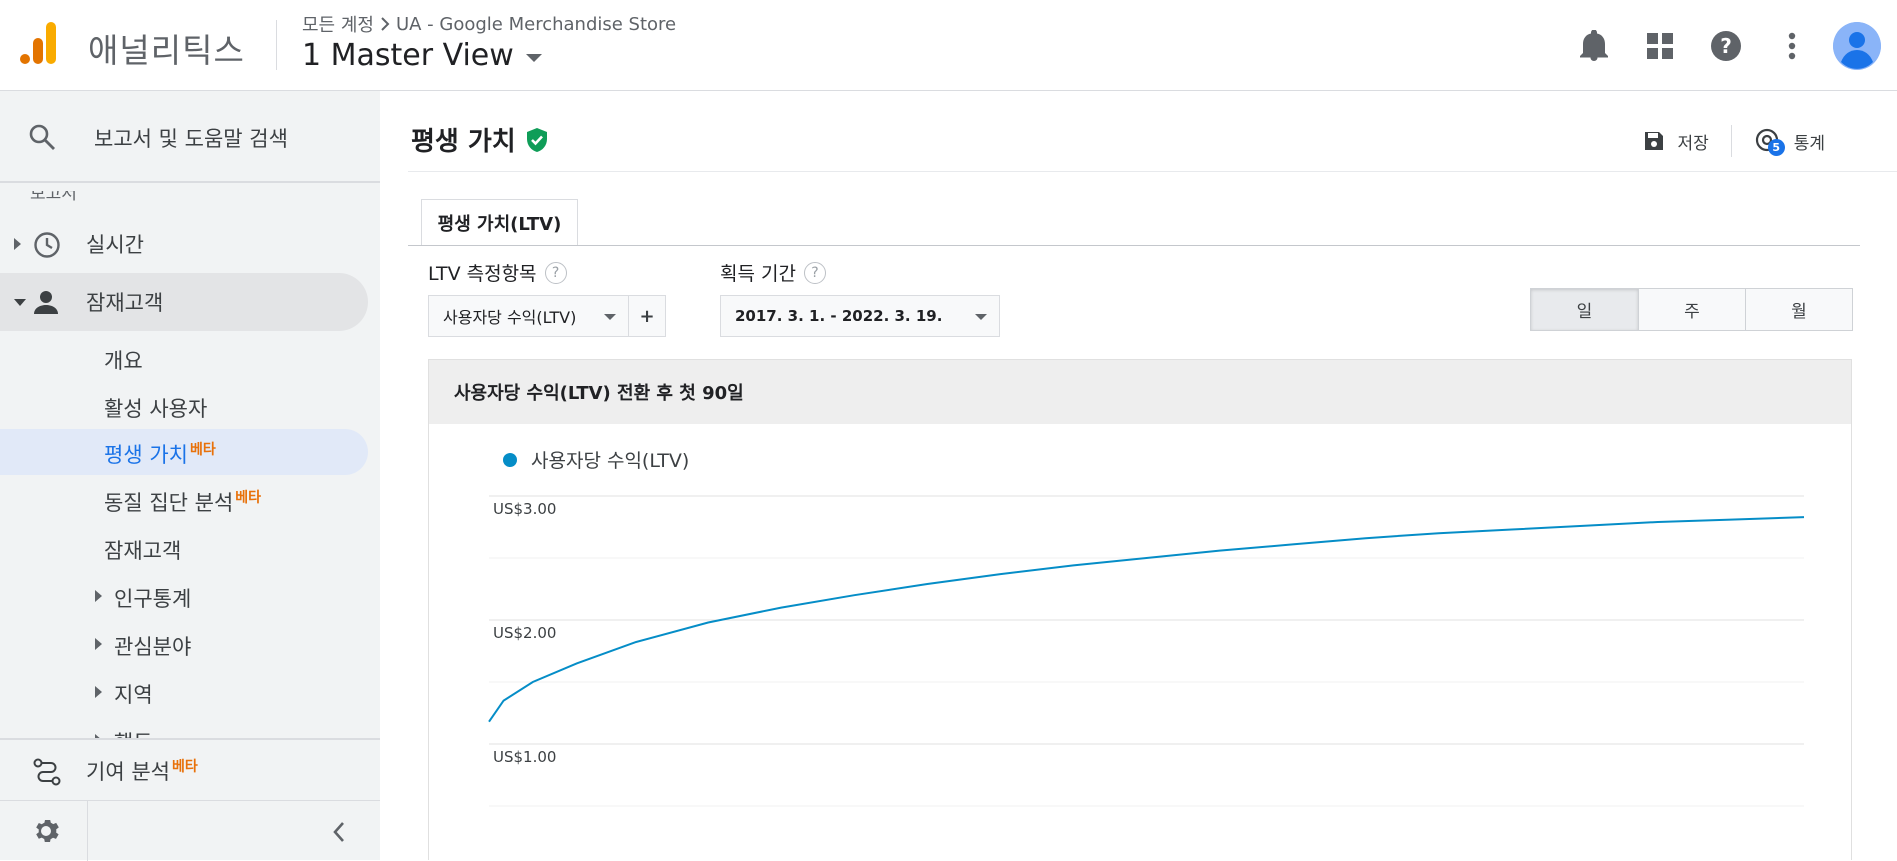 Image resolution: width=1897 pixels, height=861 pixels. What do you see at coordinates (169, 503) in the screenshot?
I see `sidebar-sub-label: 동질 집단 분석` at bounding box center [169, 503].